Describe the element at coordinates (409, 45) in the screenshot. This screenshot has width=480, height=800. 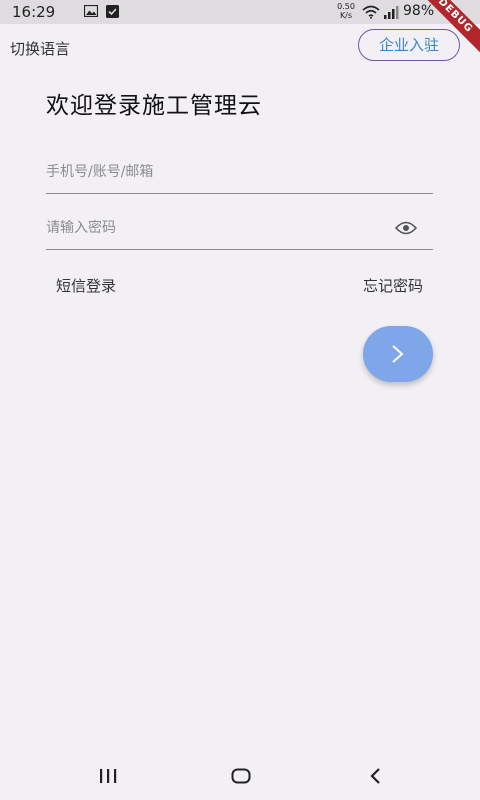
I see `enterprise-join-button: 企业入驻` at that location.